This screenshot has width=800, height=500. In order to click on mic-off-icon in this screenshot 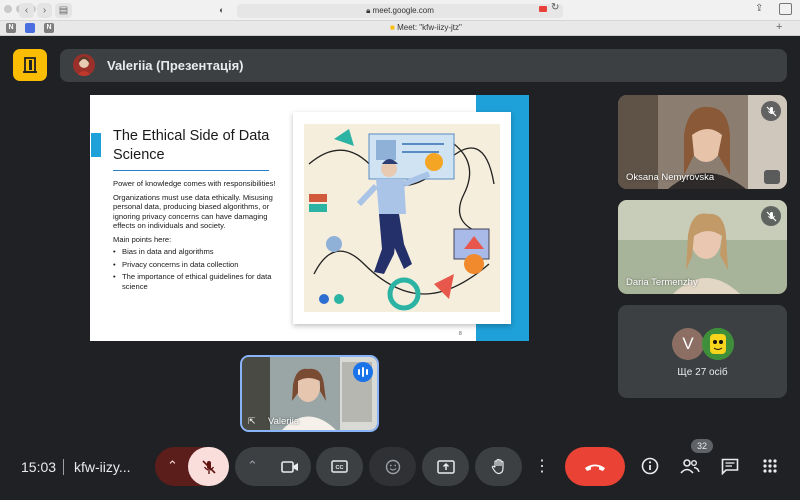, I will do `click(208, 466)`.